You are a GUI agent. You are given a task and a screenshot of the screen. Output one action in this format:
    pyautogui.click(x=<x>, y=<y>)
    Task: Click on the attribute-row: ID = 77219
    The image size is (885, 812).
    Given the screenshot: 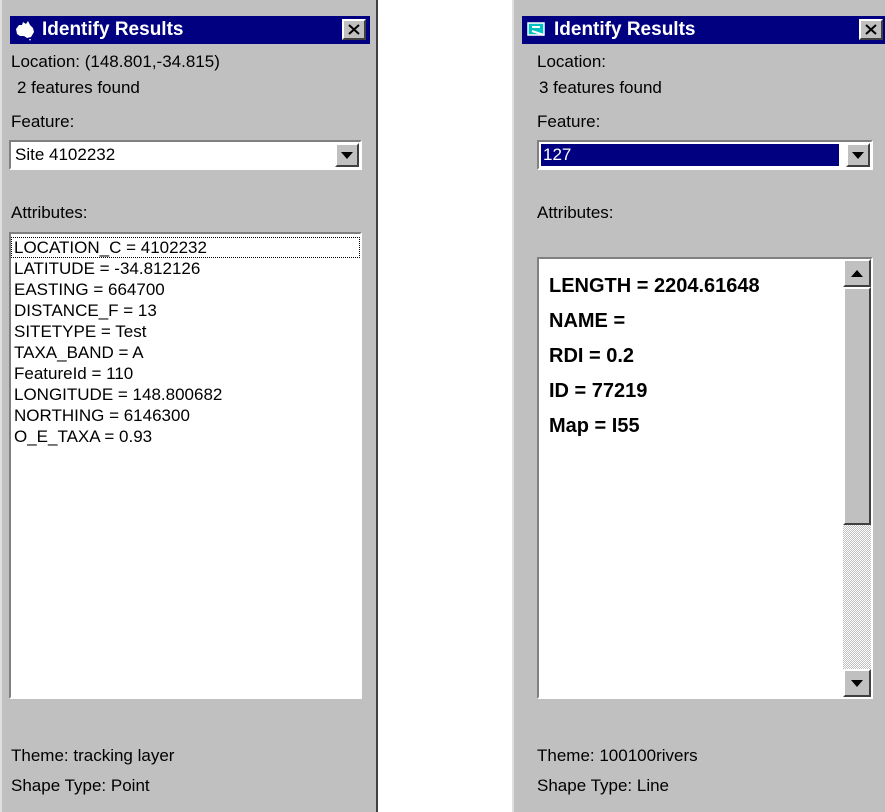 What is the action you would take?
    pyautogui.click(x=705, y=391)
    